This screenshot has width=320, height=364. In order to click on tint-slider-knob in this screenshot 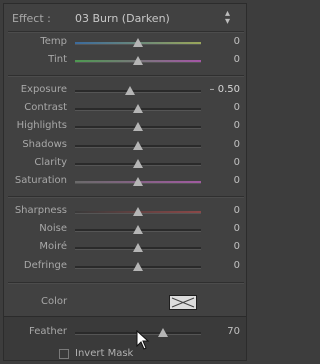, I will do `click(138, 60)`.